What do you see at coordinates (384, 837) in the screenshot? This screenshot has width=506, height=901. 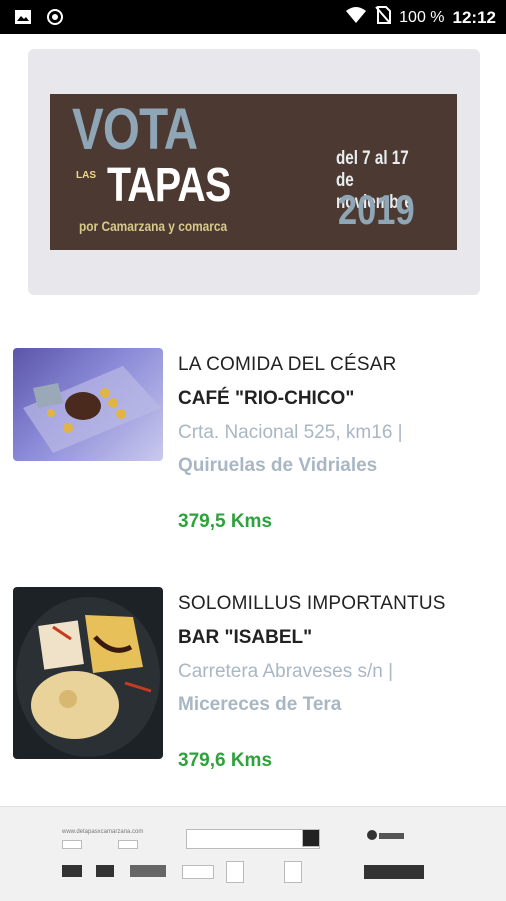 I see `sponsor-logo-ruta` at bounding box center [384, 837].